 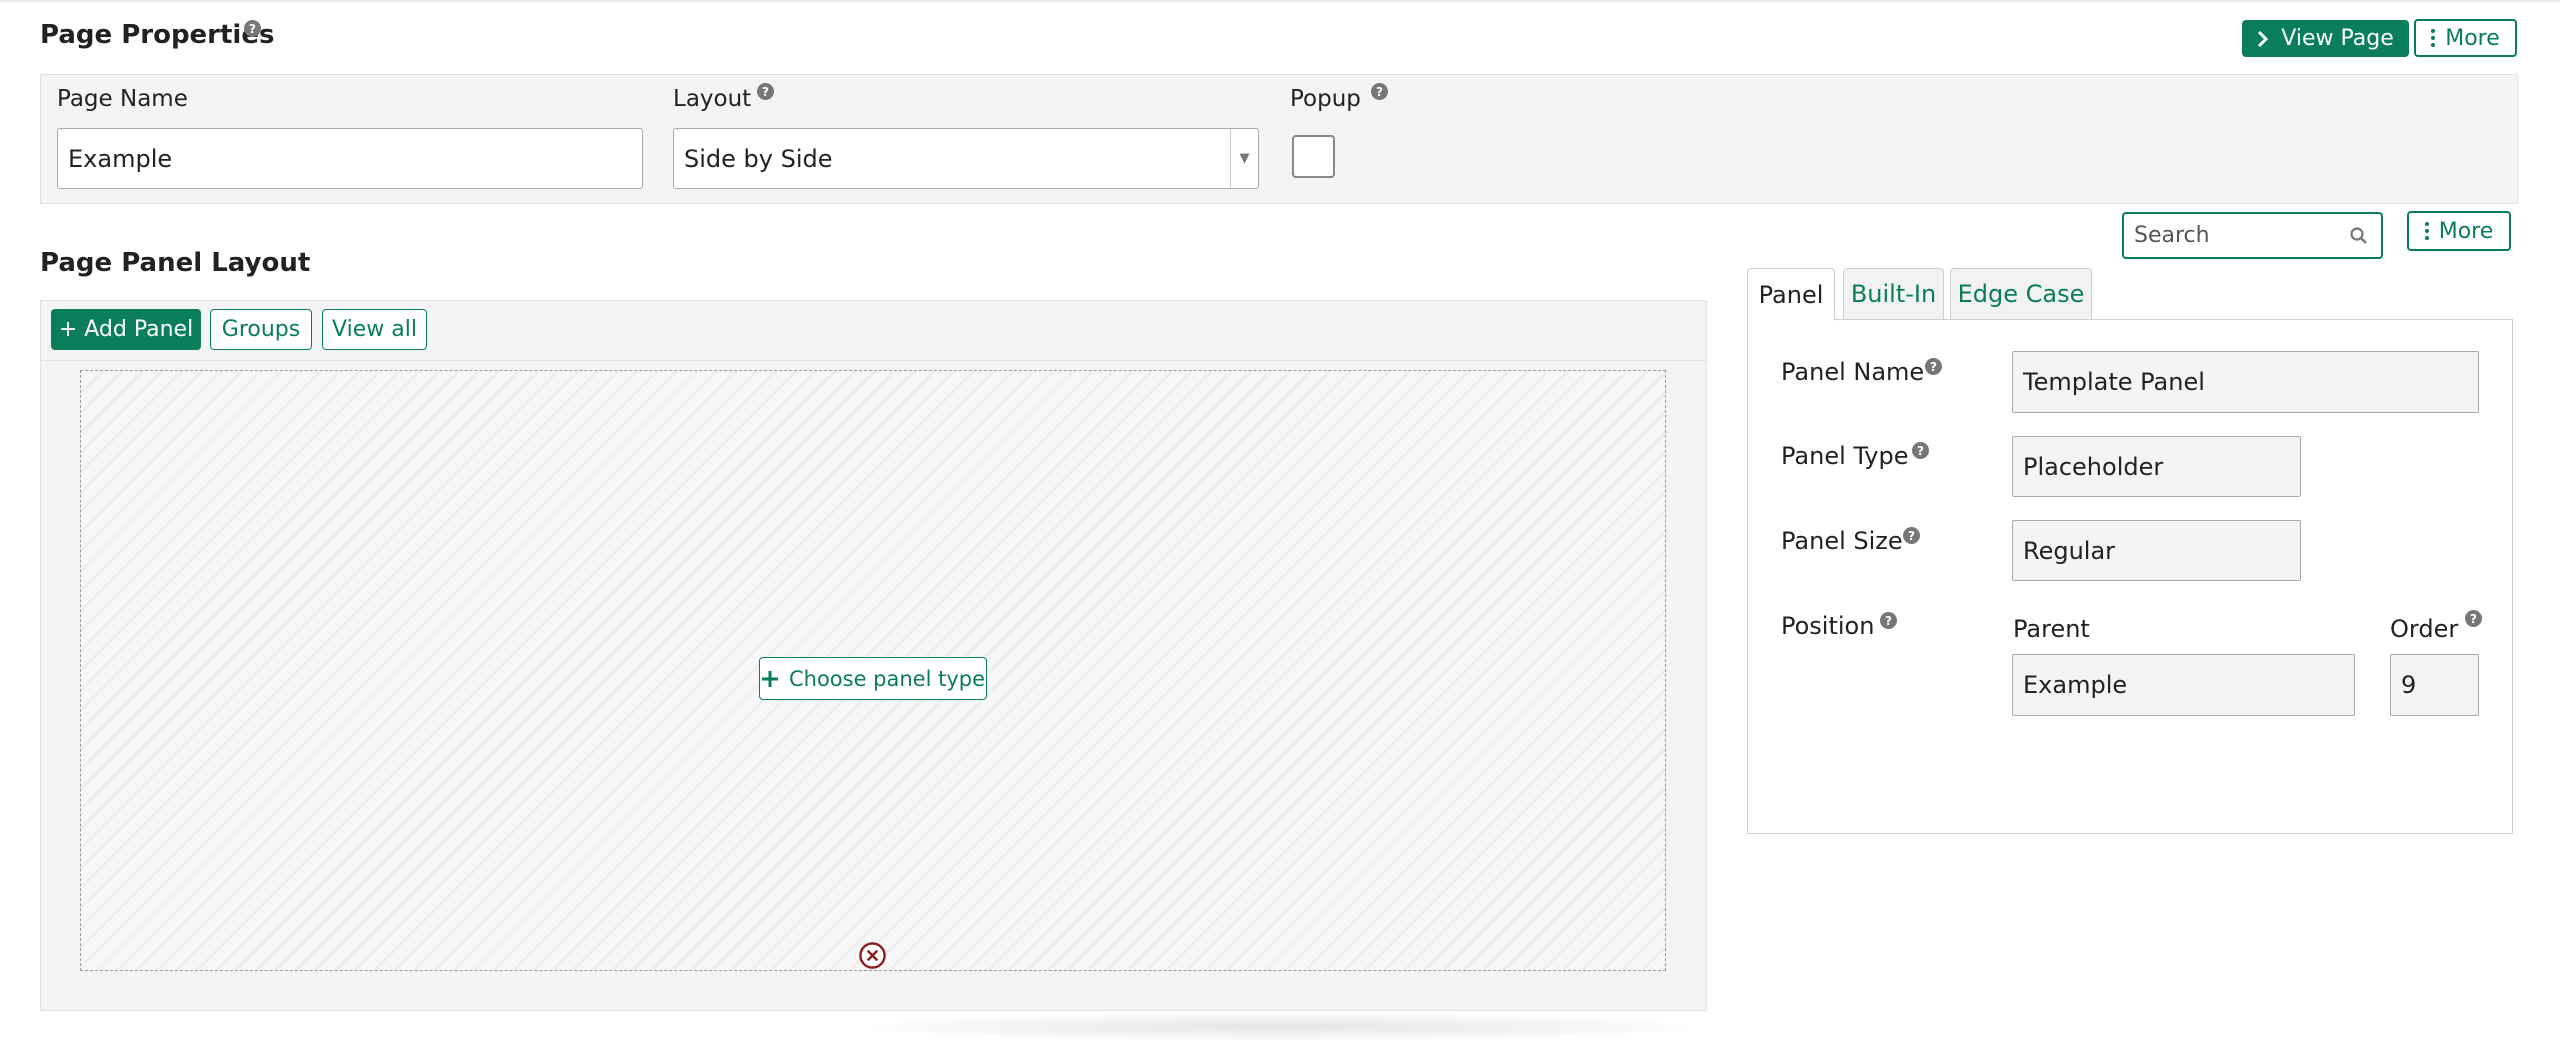 I want to click on parent-label: Parent, so click(x=2051, y=629).